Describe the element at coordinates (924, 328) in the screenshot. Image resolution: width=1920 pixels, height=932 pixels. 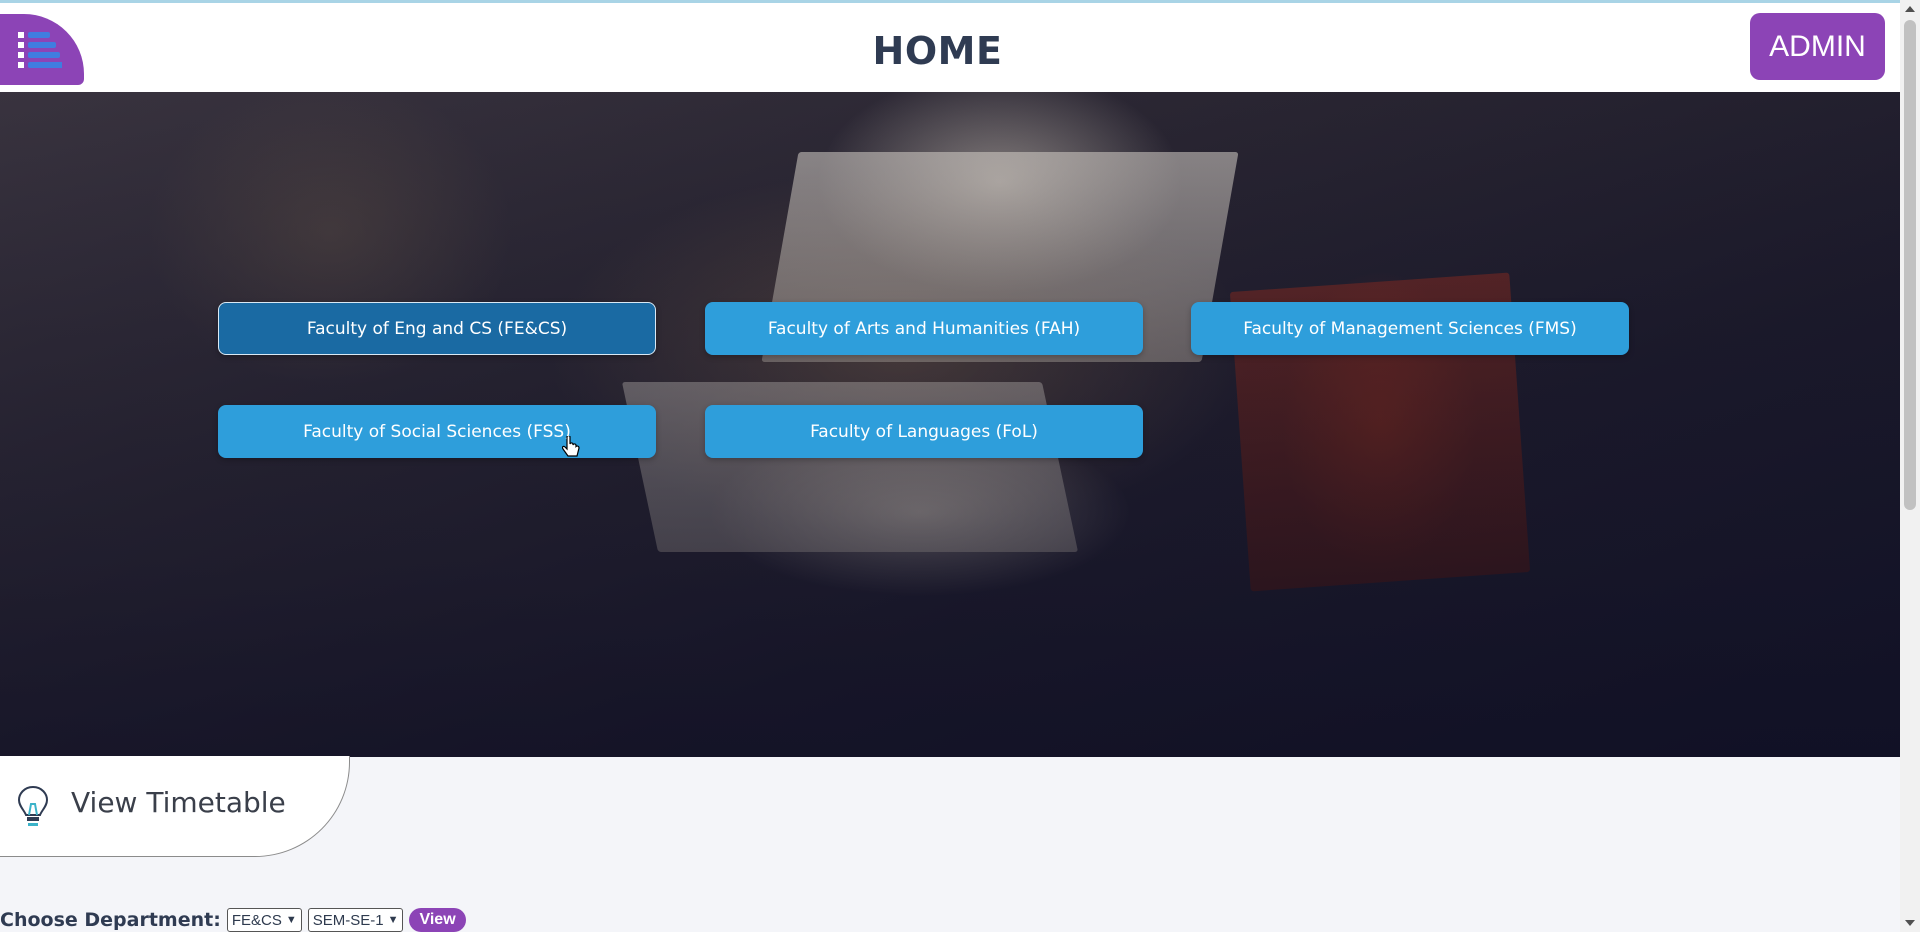
I see `faculty-button-fah: Faculty of Arts and Humanities (FAH)` at that location.